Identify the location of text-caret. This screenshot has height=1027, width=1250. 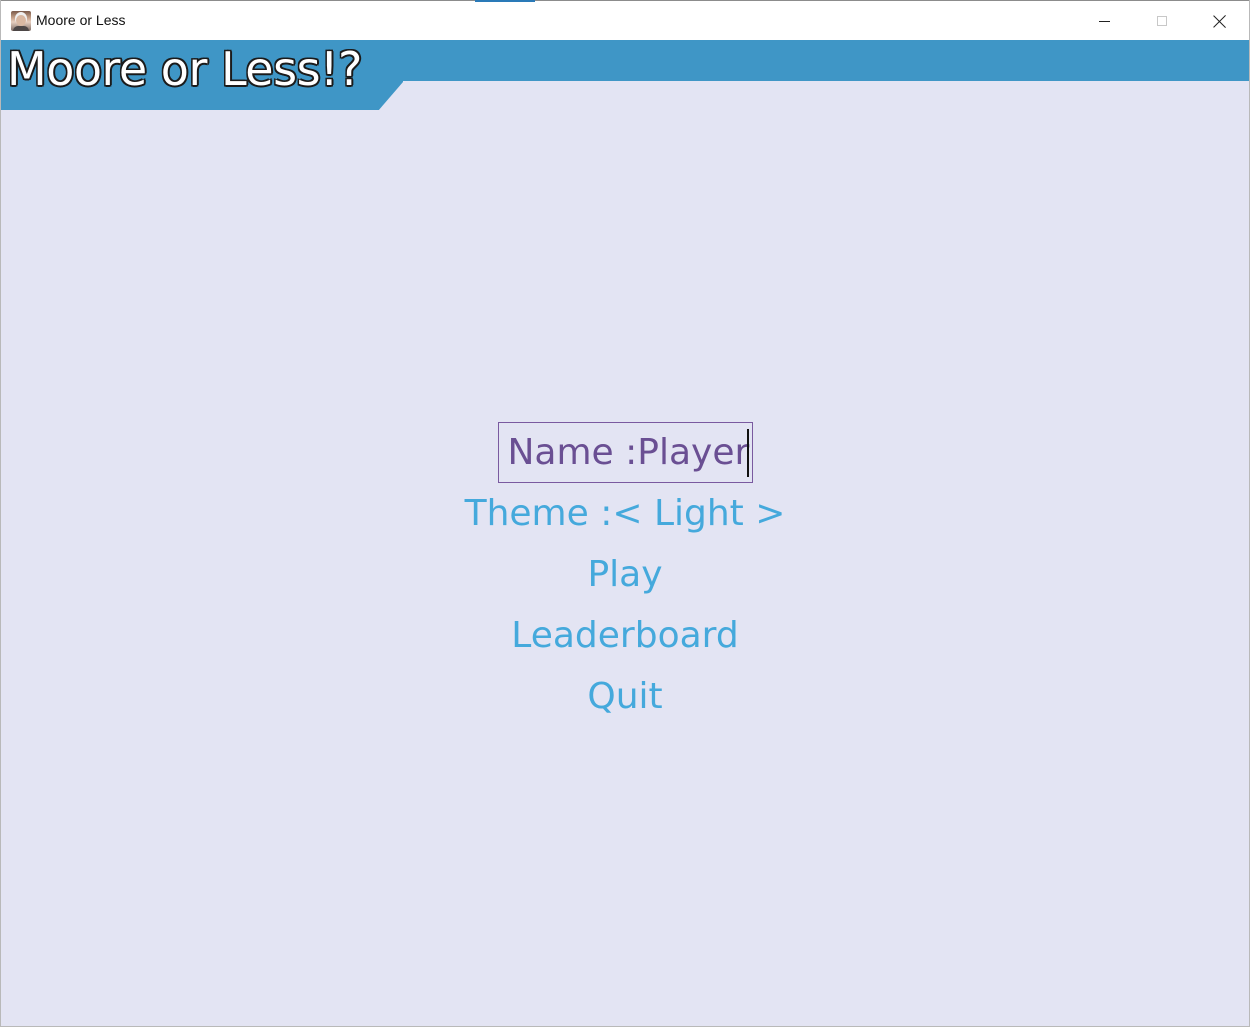
(748, 452).